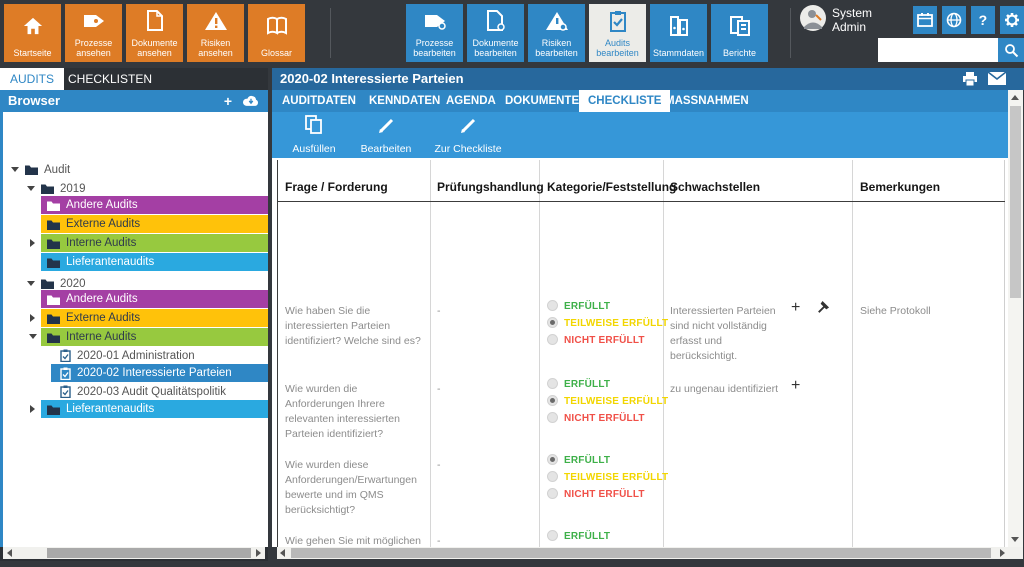 This screenshot has height=567, width=1024. Describe the element at coordinates (154, 373) in the screenshot. I see `tree-label: 2020-02 Interessierte Parteien` at that location.